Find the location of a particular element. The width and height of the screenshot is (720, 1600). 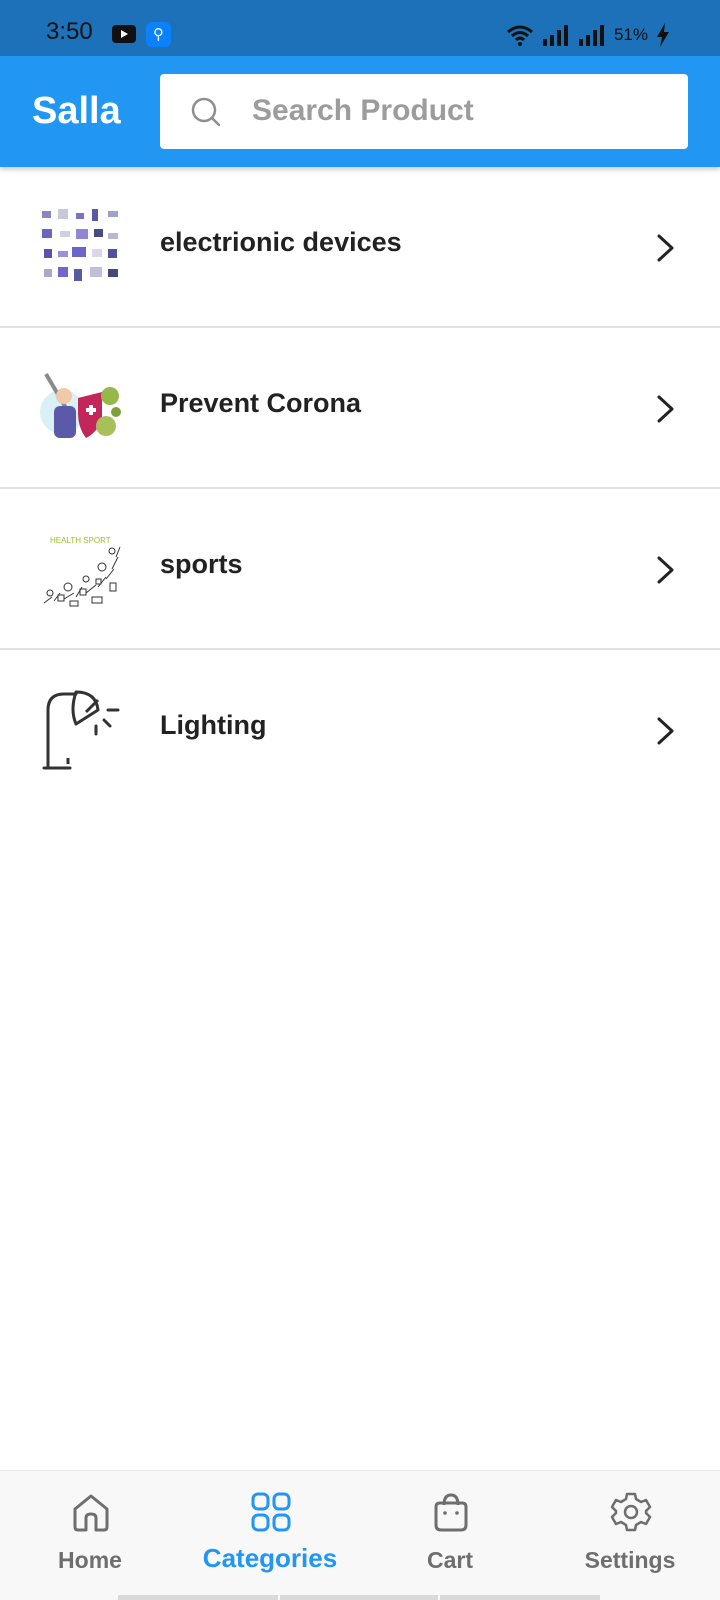

search-placeholder: Search Product is located at coordinates (363, 110).